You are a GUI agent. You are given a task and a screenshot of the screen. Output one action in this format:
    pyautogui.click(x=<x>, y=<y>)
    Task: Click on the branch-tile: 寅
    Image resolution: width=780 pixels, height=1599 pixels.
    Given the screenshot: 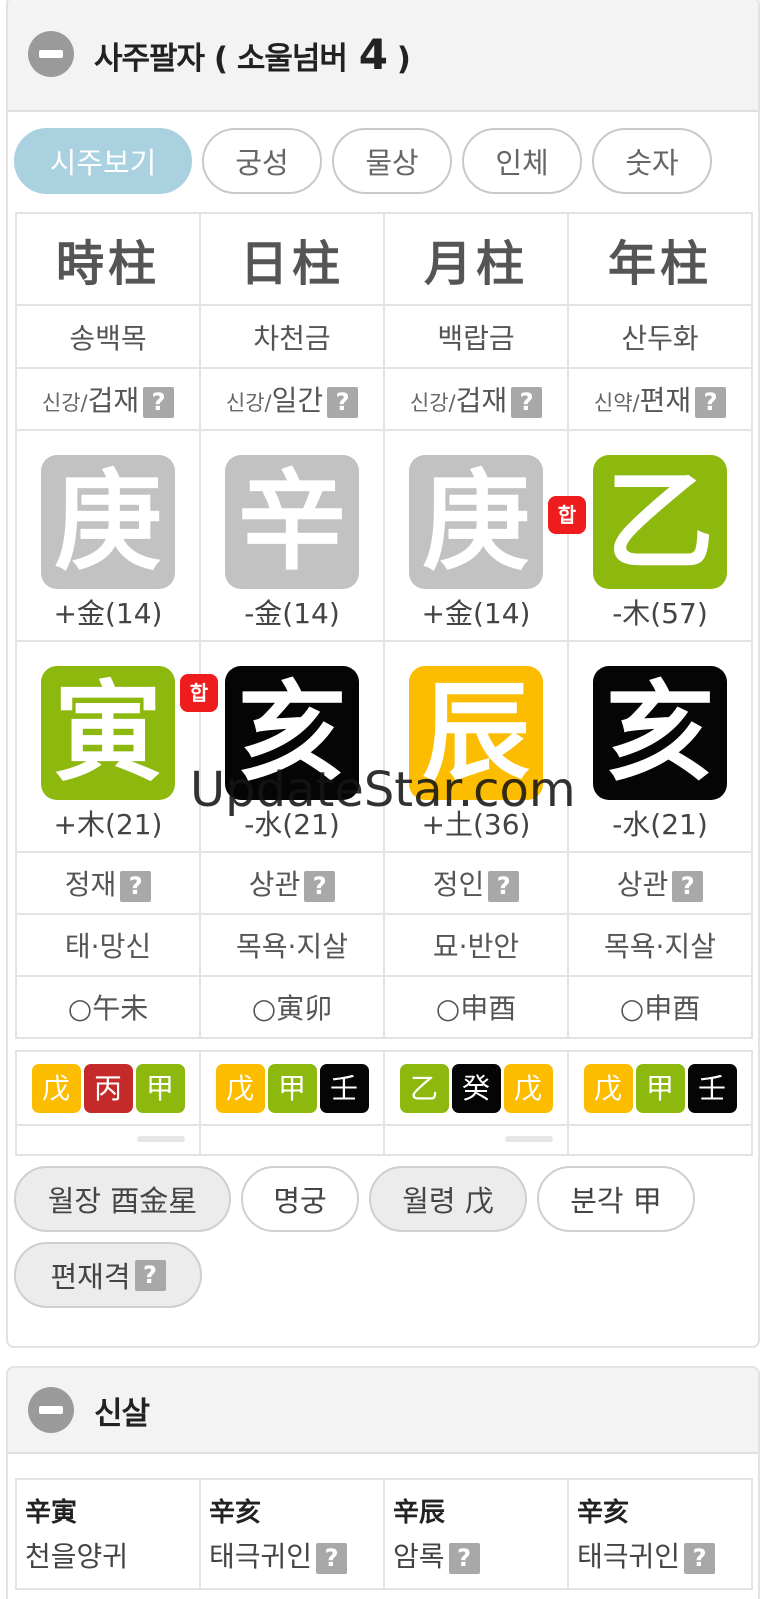 What is the action you would take?
    pyautogui.click(x=108, y=733)
    